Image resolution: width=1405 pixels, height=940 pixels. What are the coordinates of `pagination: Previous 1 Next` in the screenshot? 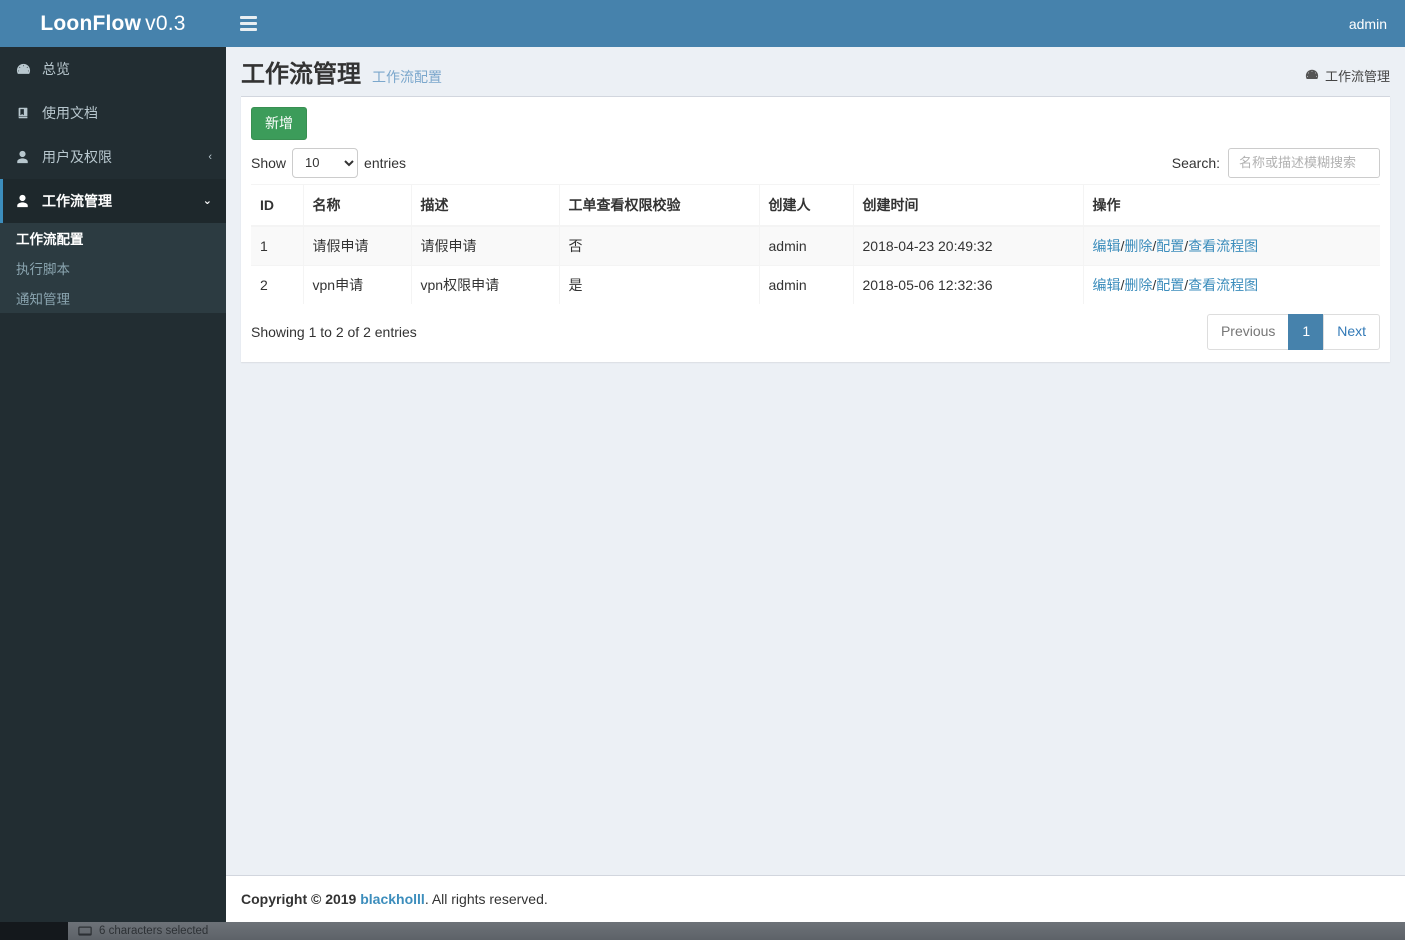 It's located at (1293, 331).